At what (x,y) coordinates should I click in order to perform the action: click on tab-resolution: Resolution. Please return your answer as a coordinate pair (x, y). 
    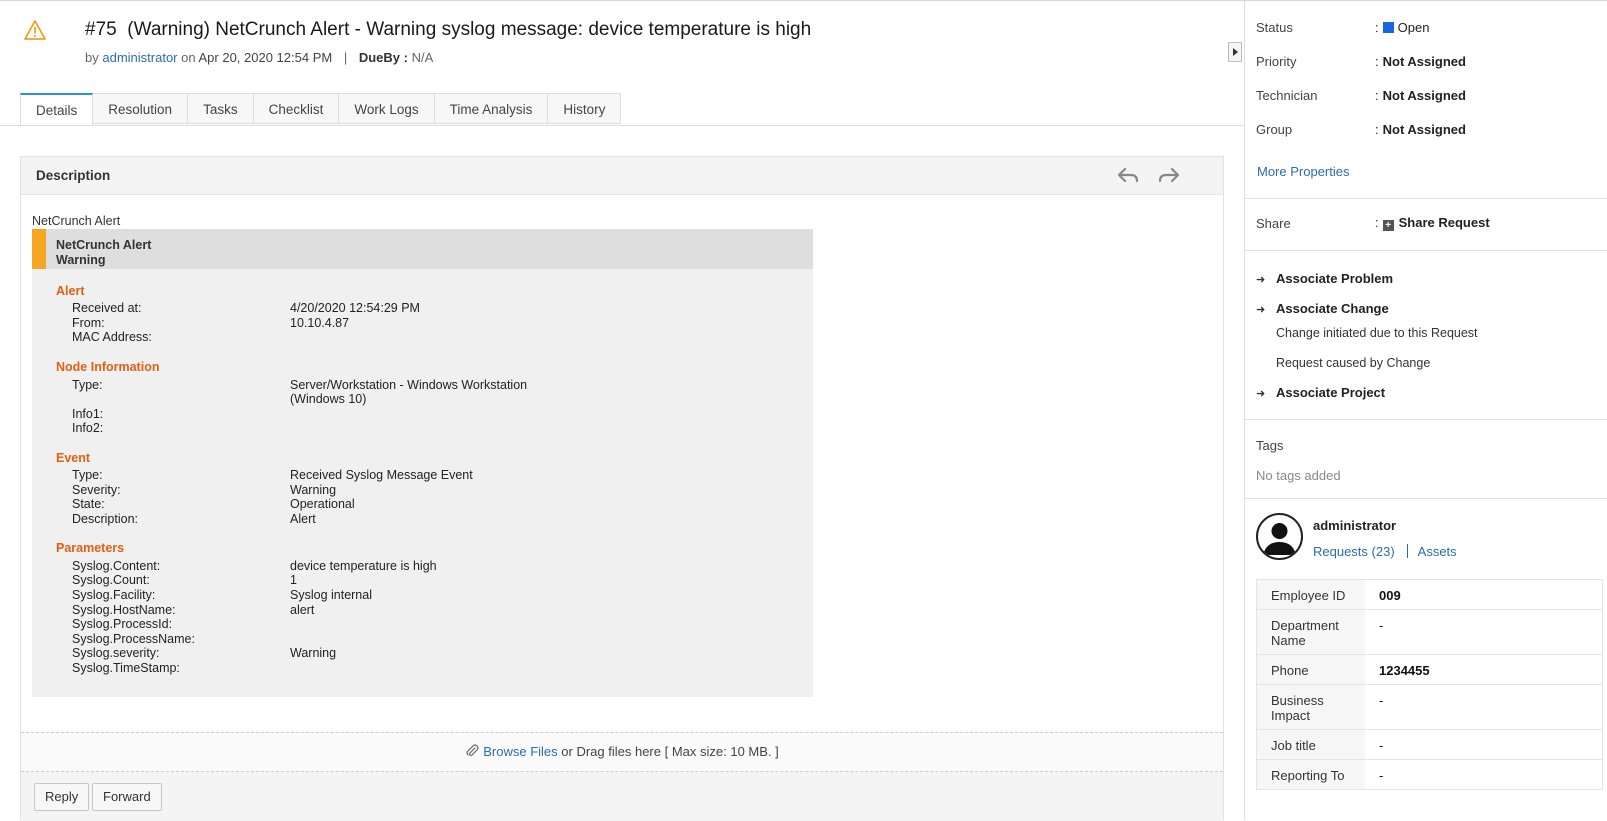
    Looking at the image, I should click on (141, 108).